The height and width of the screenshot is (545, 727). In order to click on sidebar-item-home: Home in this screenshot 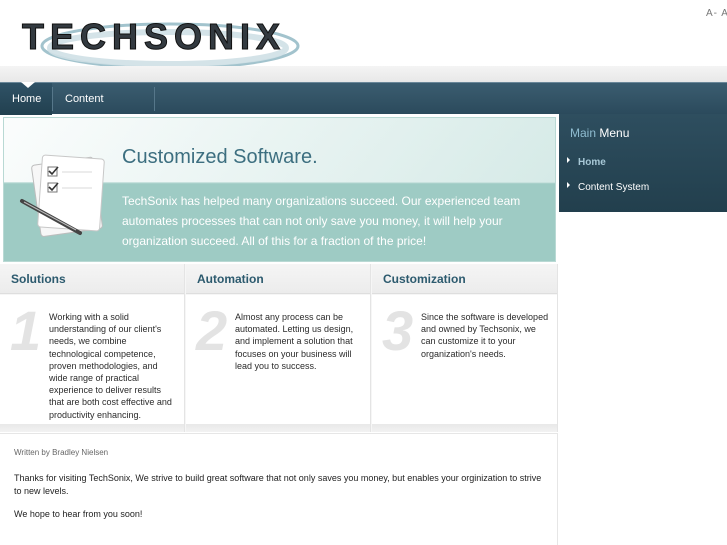, I will do `click(586, 162)`.